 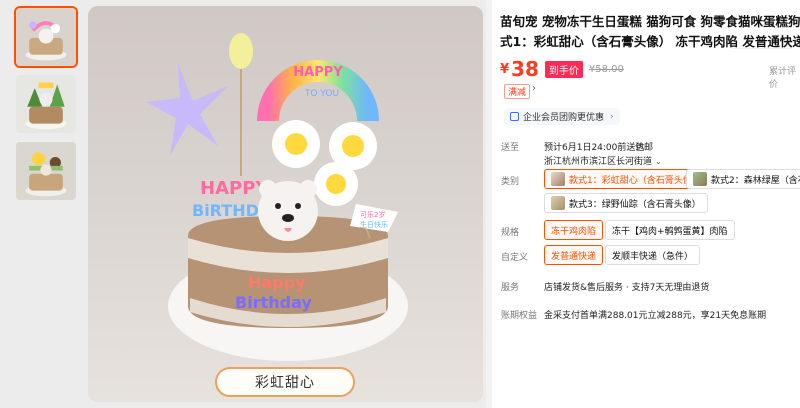 I want to click on delivery-address: 浙江杭州市滨江区长河街道 ⌄, so click(x=603, y=160).